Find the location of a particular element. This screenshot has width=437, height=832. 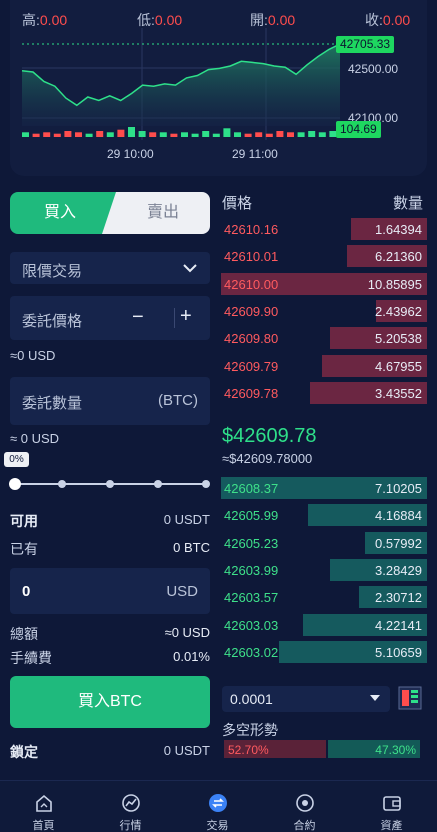

price-plus-button: + is located at coordinates (186, 316).